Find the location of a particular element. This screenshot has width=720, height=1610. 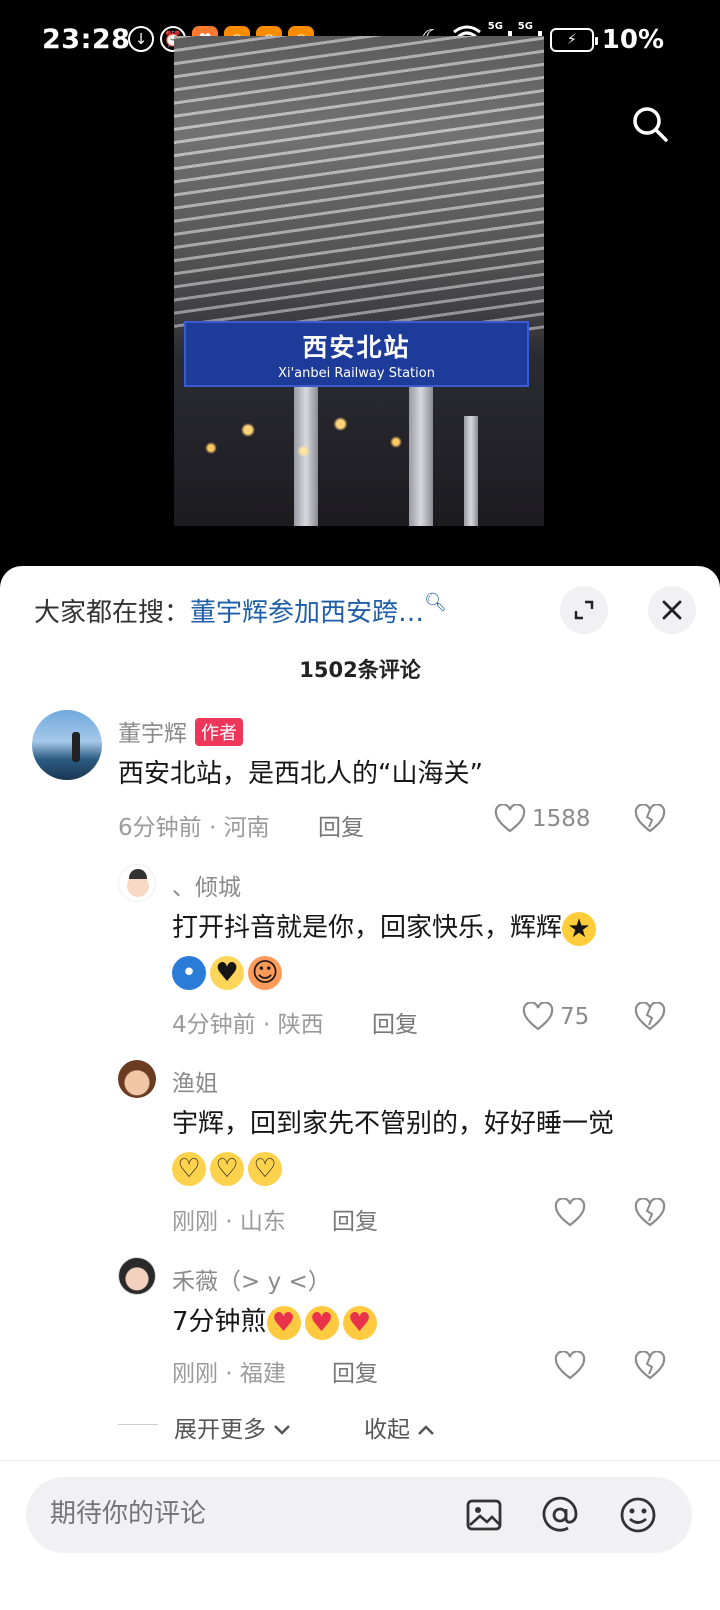

at-icon is located at coordinates (560, 1515).